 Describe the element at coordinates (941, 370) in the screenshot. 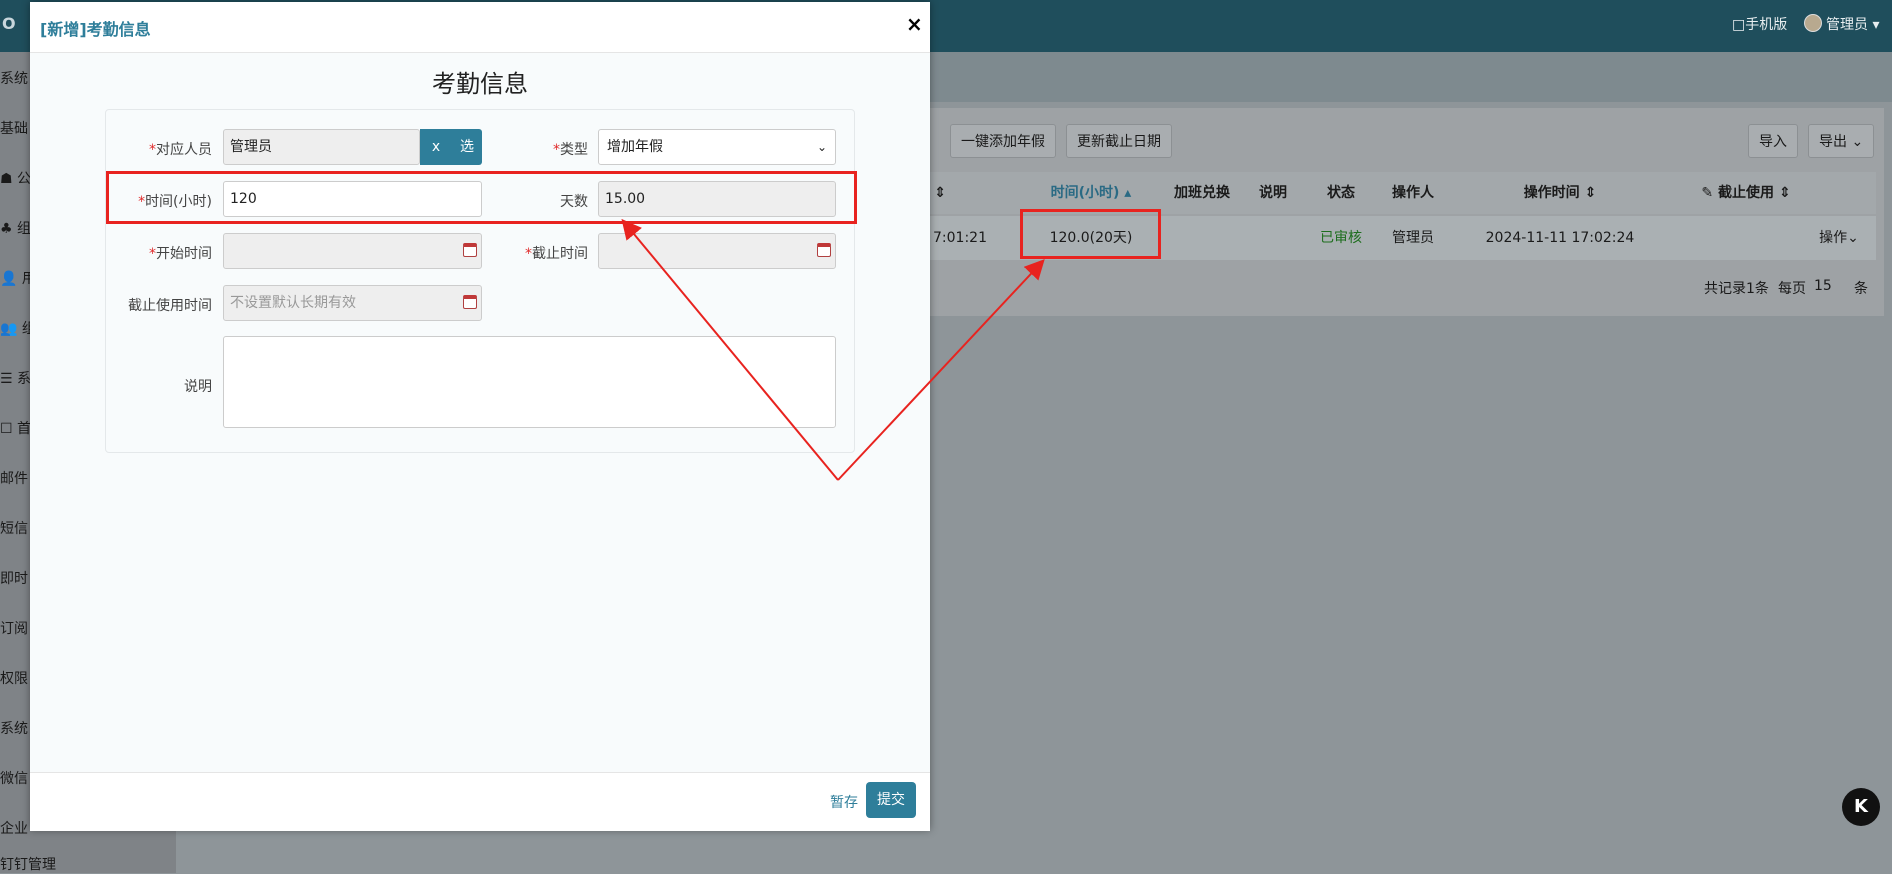

I see `arrow-to-table` at that location.